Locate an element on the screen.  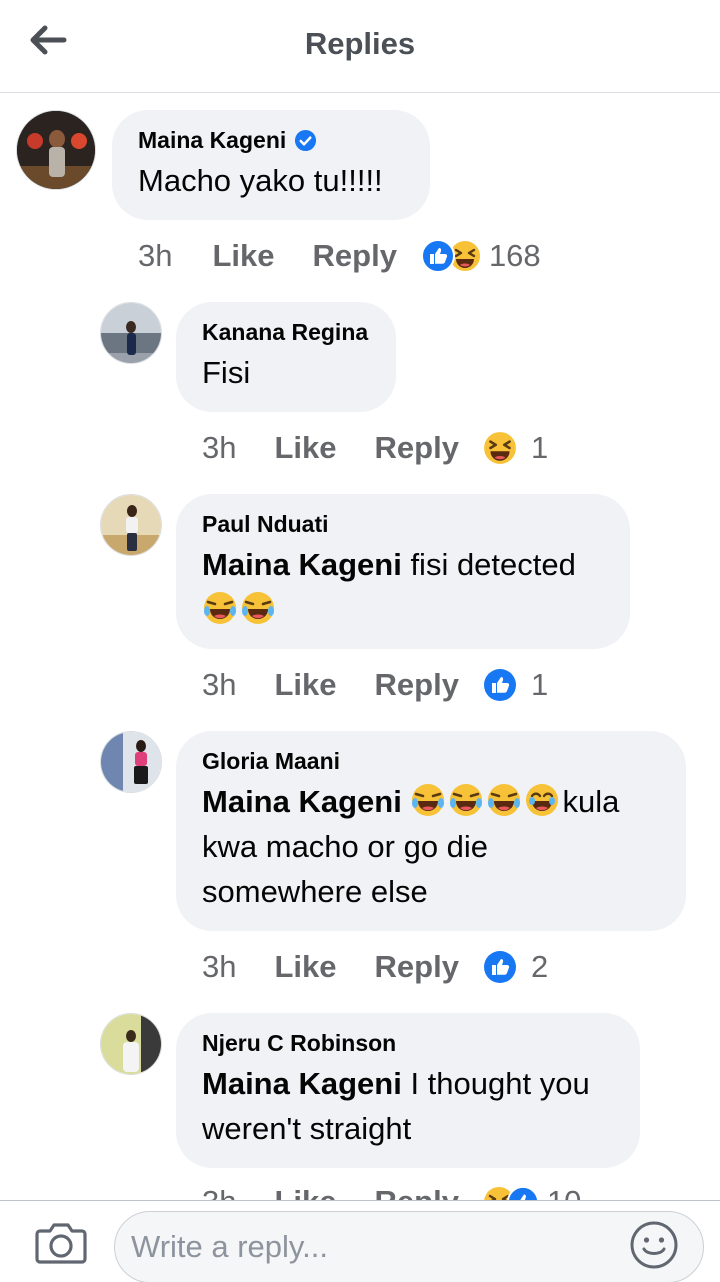
comment-actions: 3h Like Reply 168 is located at coordinates (339, 256).